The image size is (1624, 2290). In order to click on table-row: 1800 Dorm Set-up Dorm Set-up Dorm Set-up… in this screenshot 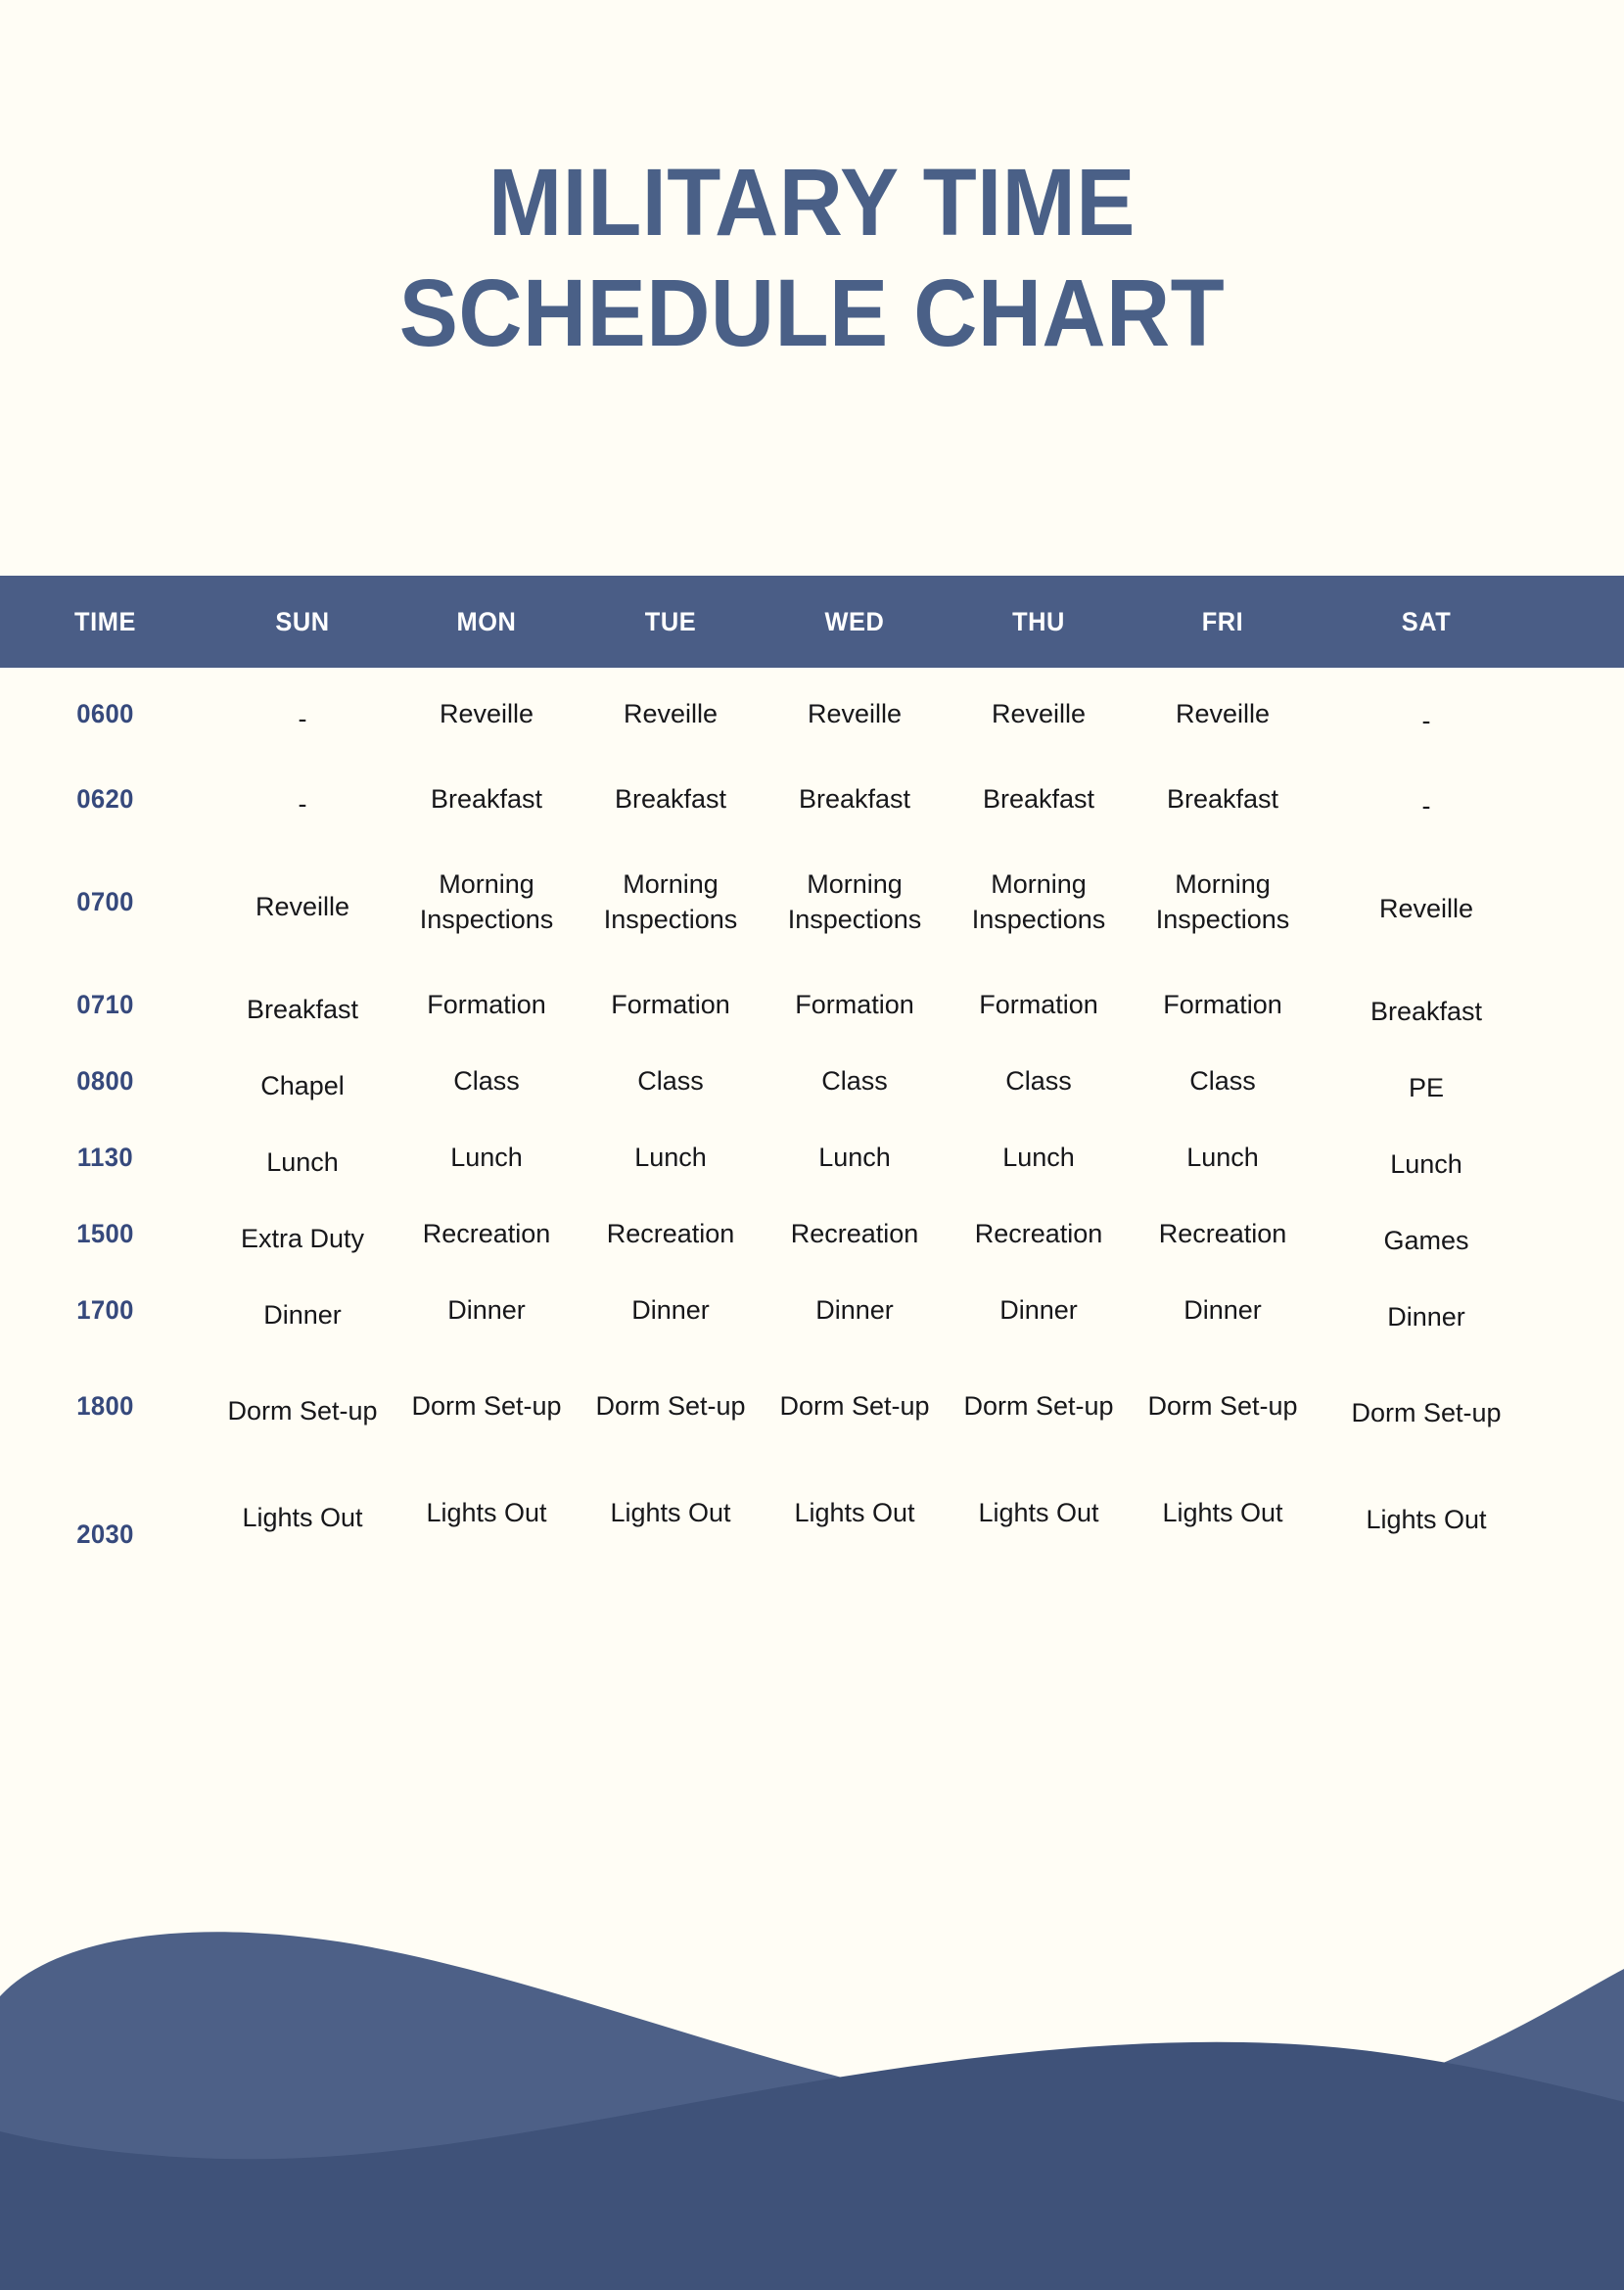, I will do `click(812, 1407)`.